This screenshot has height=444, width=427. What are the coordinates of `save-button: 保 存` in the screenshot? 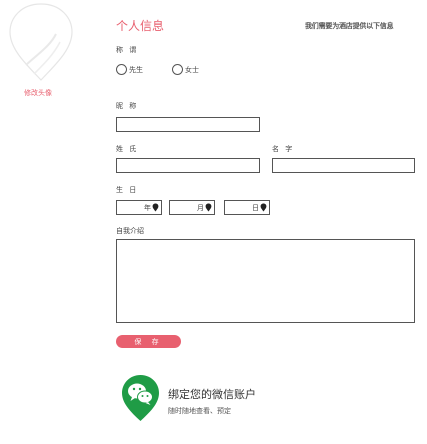 It's located at (148, 341).